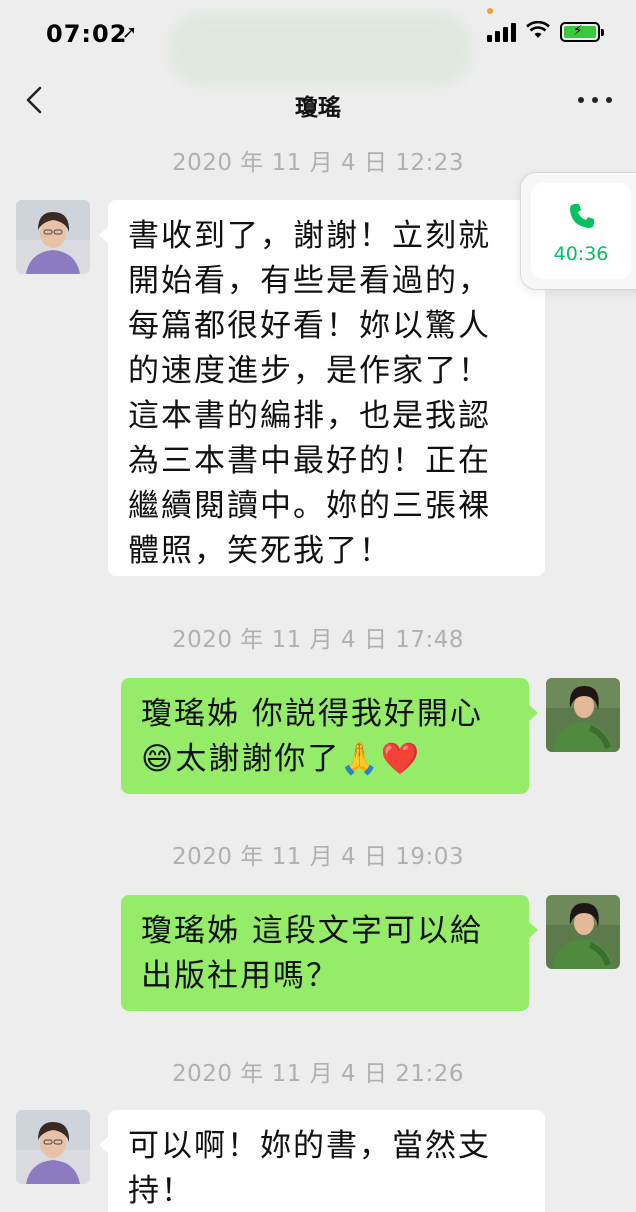 The height and width of the screenshot is (1212, 636). I want to click on message-line: 開始看，有些是看過的，, so click(309, 281).